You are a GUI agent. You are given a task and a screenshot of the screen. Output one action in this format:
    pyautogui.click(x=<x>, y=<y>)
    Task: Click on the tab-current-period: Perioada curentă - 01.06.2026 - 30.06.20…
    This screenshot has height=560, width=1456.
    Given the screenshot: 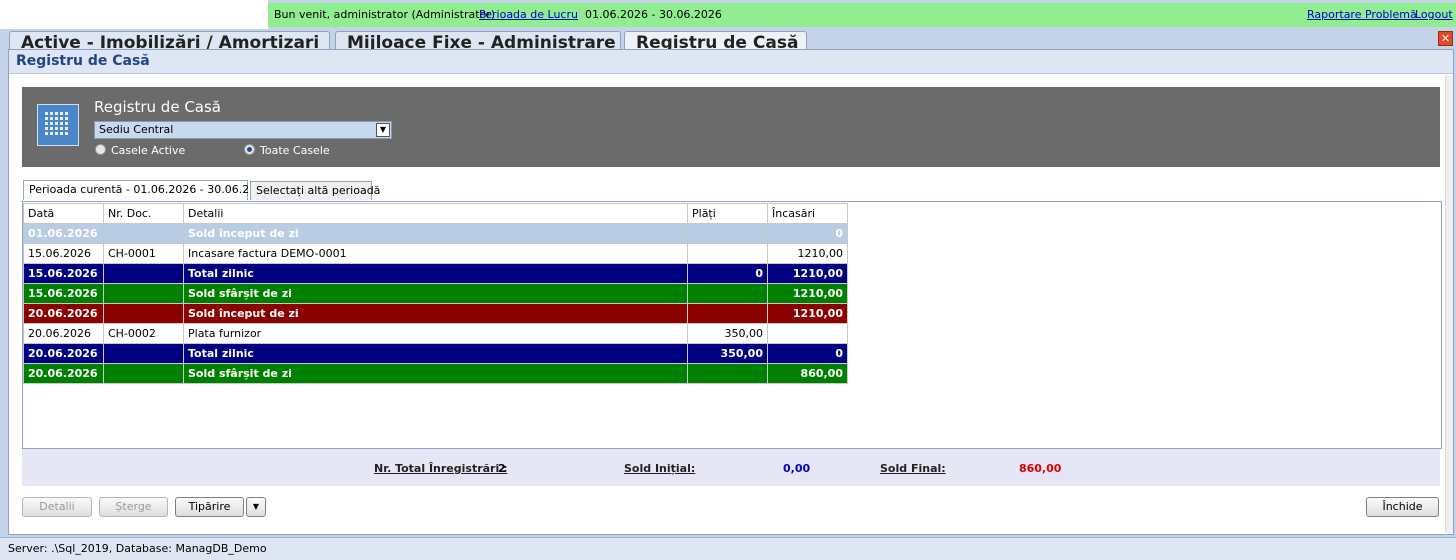 What is the action you would take?
    pyautogui.click(x=146, y=190)
    